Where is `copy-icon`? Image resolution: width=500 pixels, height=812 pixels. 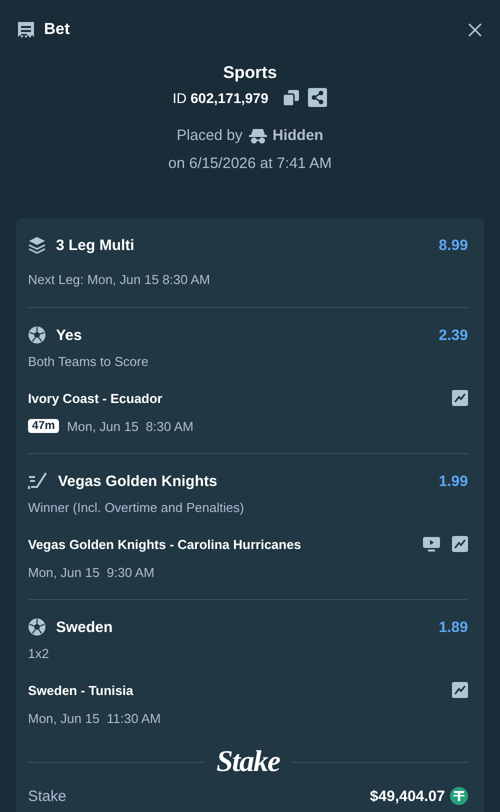
copy-icon is located at coordinates (291, 97).